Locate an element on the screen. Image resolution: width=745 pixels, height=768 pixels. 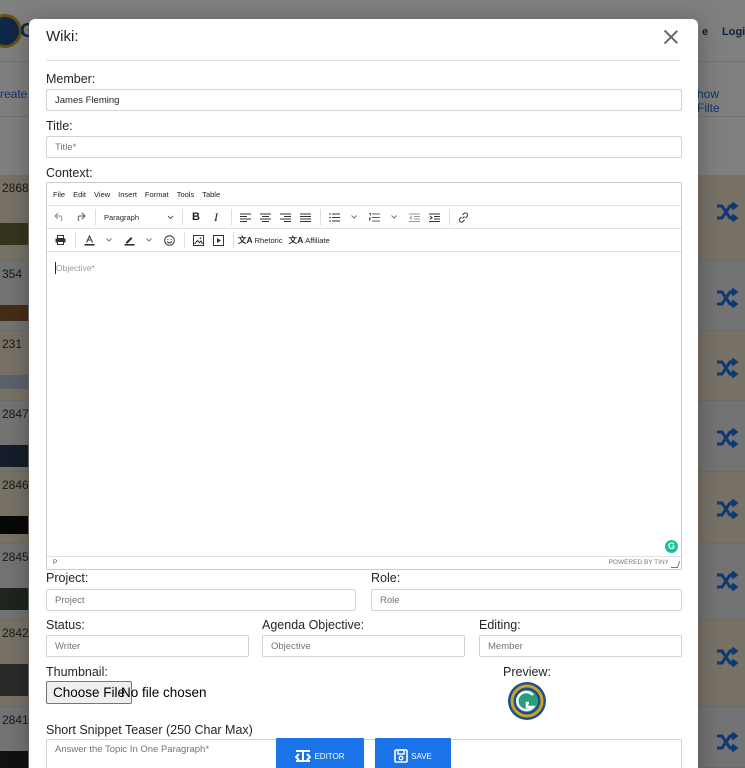
indent-icon is located at coordinates (434, 217).